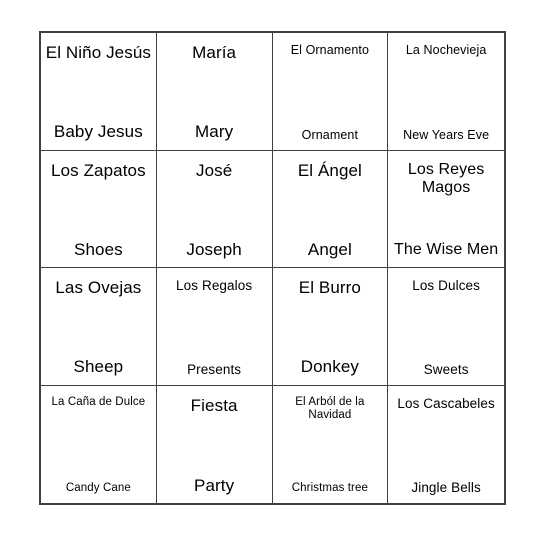  Describe the element at coordinates (329, 170) in the screenshot. I see `bingo-cell-term: El Ángel` at that location.